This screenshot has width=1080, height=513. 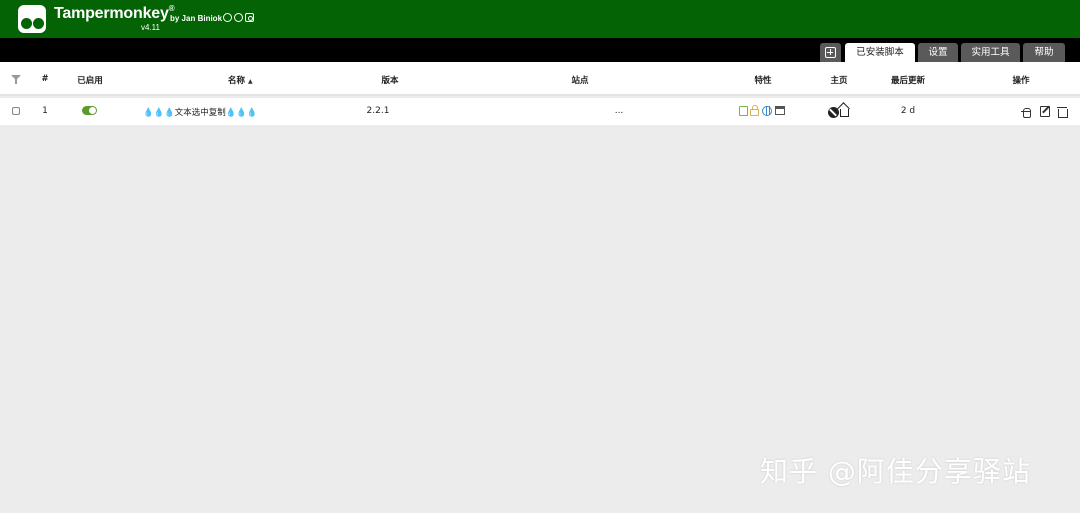 What do you see at coordinates (90, 80) in the screenshot?
I see `column-enabled: 已启用` at bounding box center [90, 80].